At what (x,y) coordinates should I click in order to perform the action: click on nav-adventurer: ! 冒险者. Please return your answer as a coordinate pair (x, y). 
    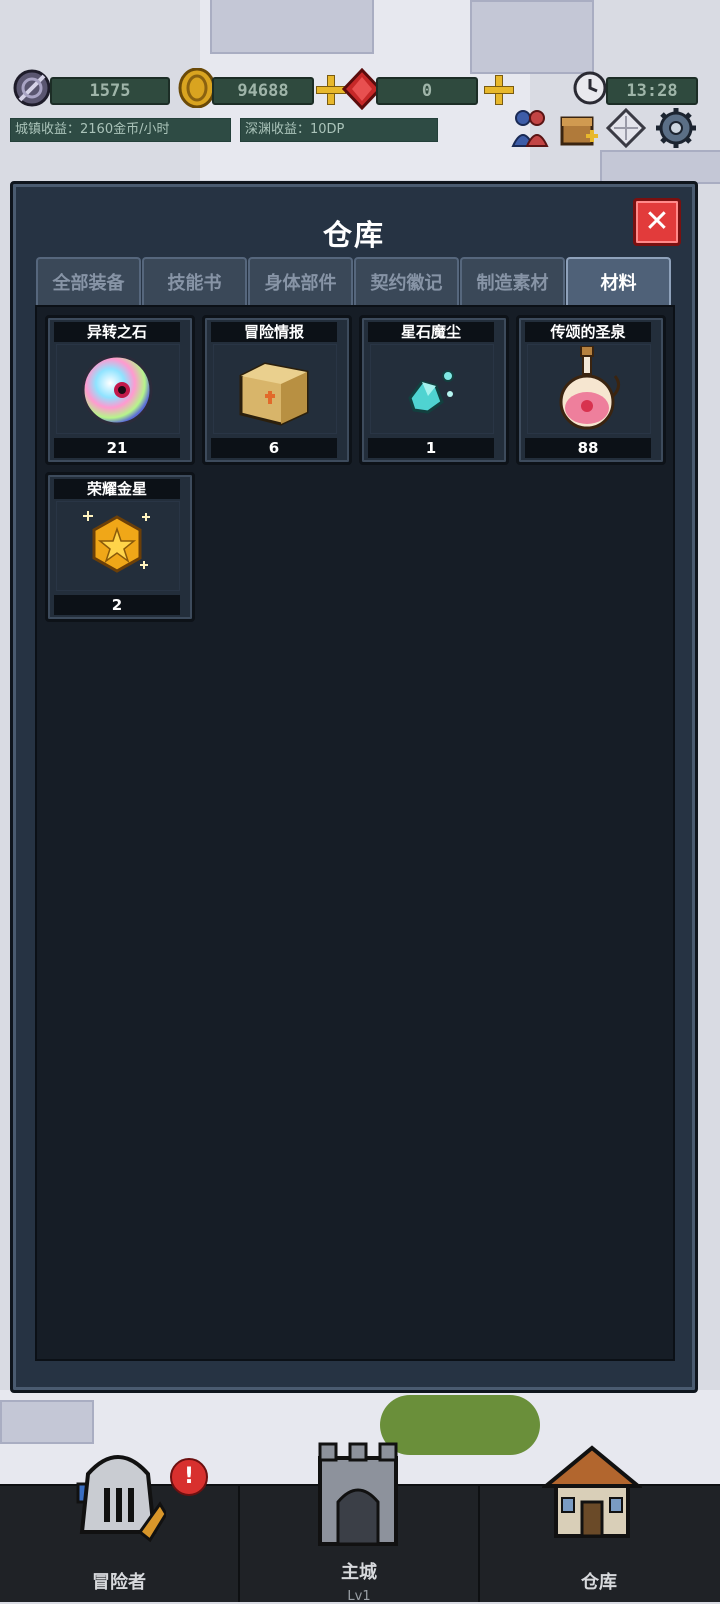
    Looking at the image, I should click on (120, 1528).